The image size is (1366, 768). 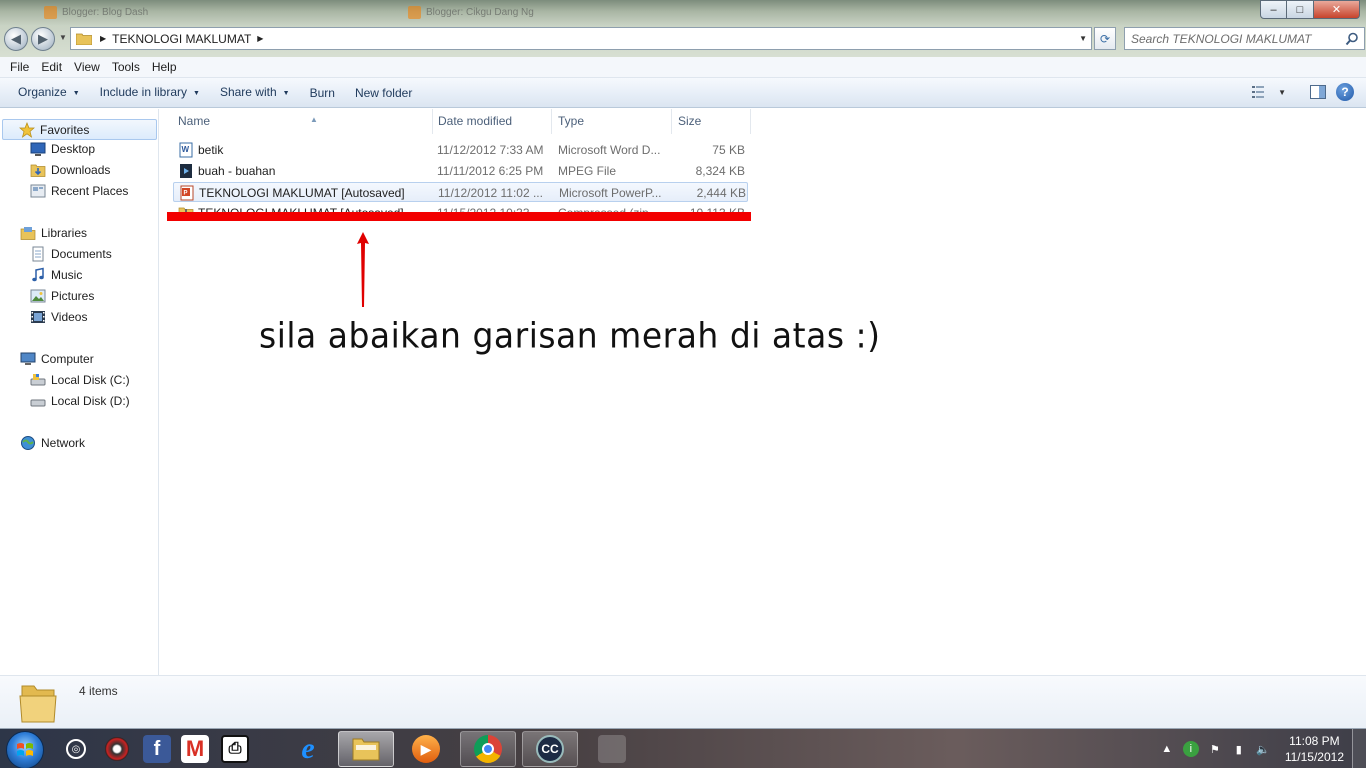 What do you see at coordinates (683, 701) in the screenshot?
I see `details-pane: 4 items` at bounding box center [683, 701].